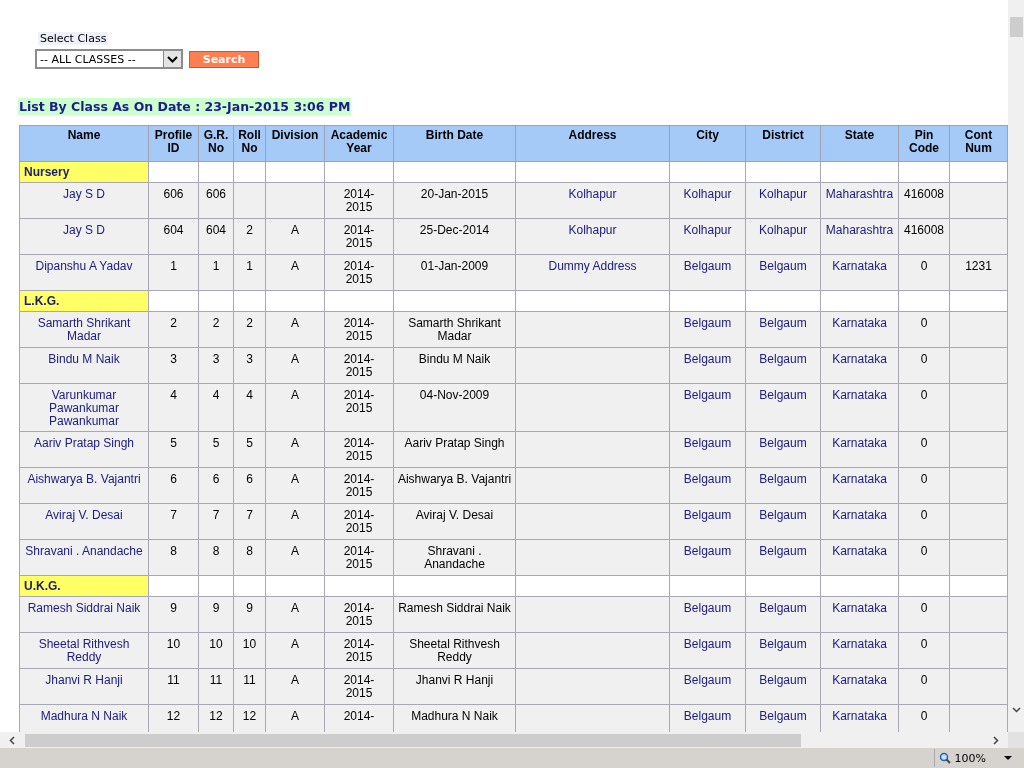  Describe the element at coordinates (173, 557) in the screenshot. I see `table-cell: 8` at that location.